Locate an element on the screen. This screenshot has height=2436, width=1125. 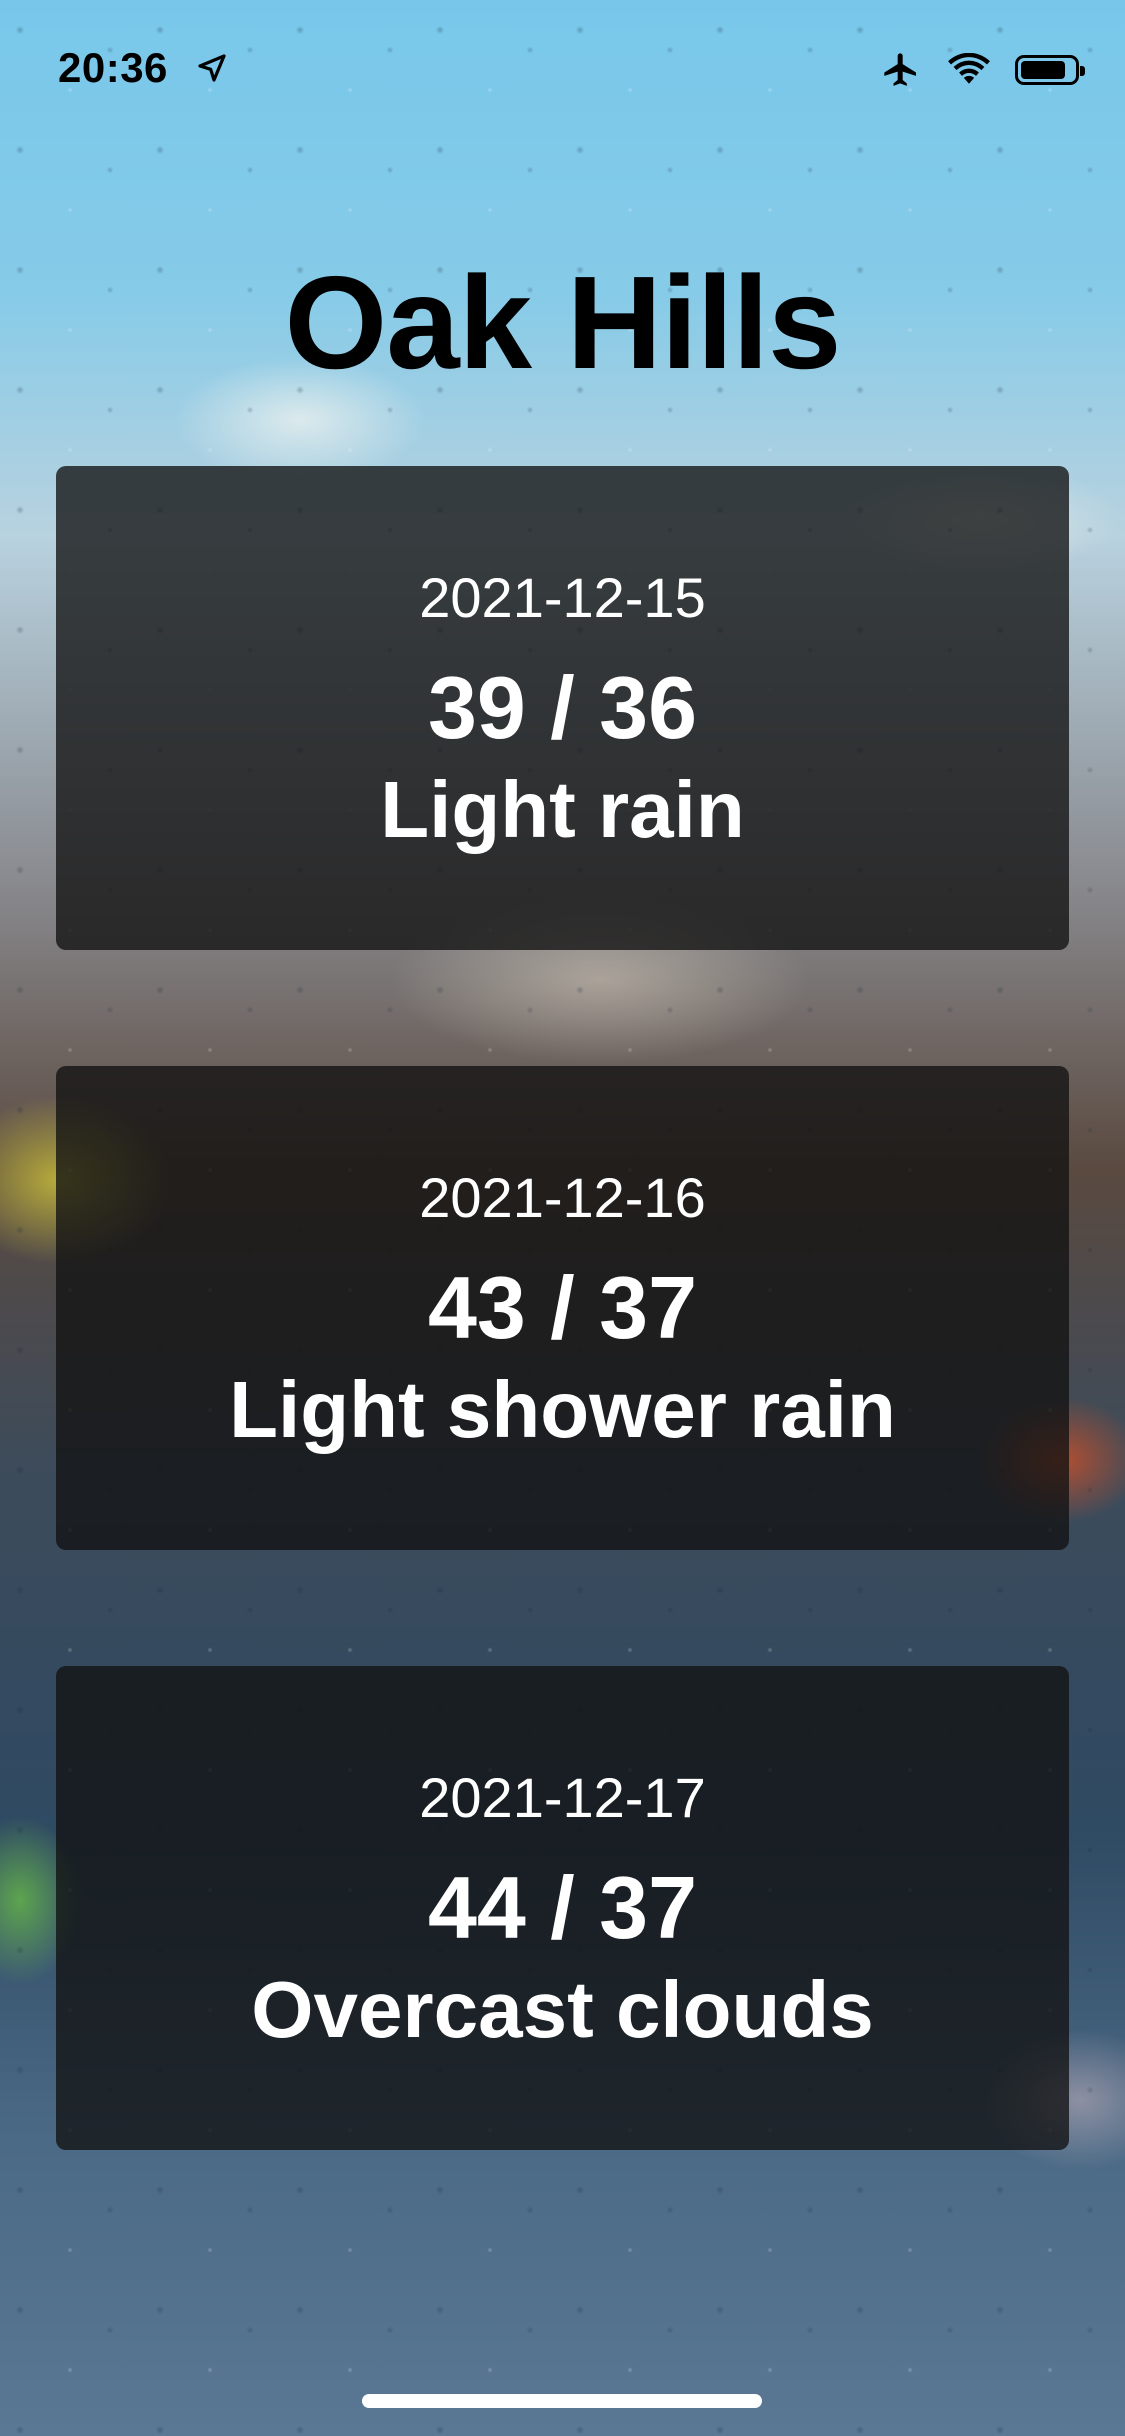
battery-icon is located at coordinates (1050, 70).